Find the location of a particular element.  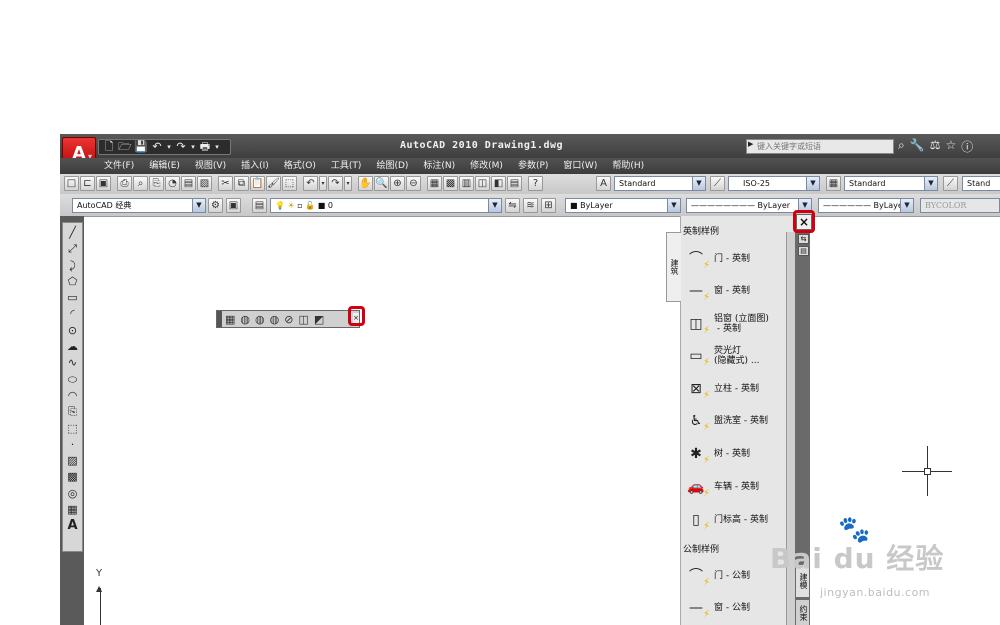

qat-customize-icon: ▾ is located at coordinates (217, 147).